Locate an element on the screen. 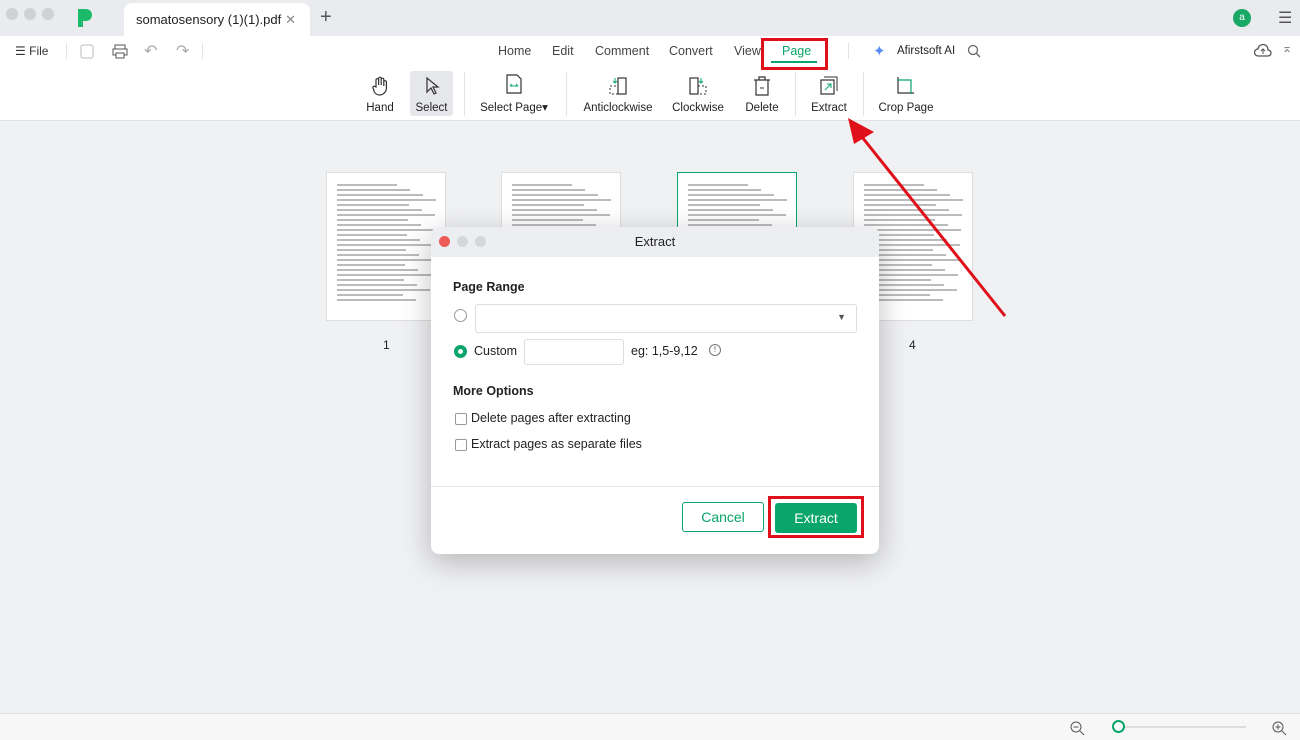  cancel-button: Cancel is located at coordinates (723, 517).